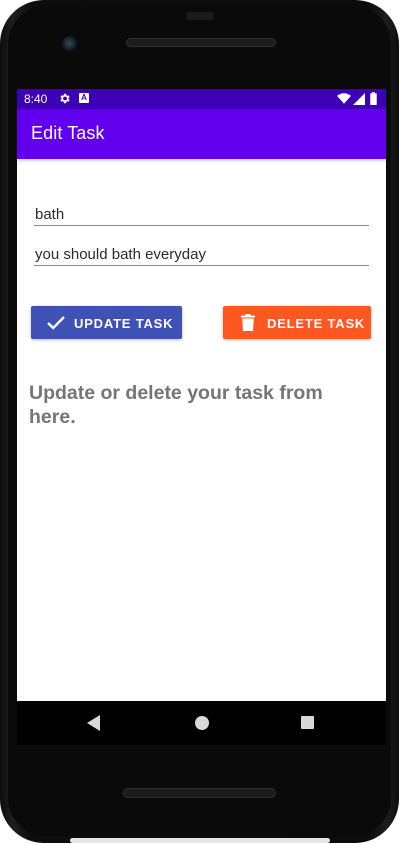 Image resolution: width=401 pixels, height=843 pixels. I want to click on recents-icon, so click(307, 722).